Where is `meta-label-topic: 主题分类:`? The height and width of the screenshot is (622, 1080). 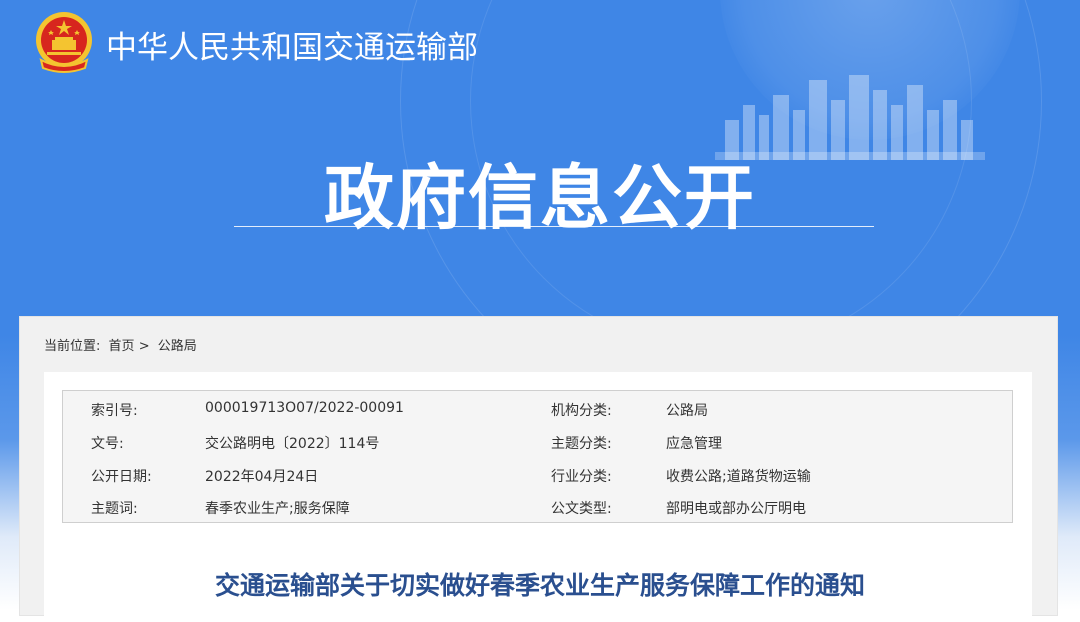
meta-label-topic: 主题分类: is located at coordinates (581, 444).